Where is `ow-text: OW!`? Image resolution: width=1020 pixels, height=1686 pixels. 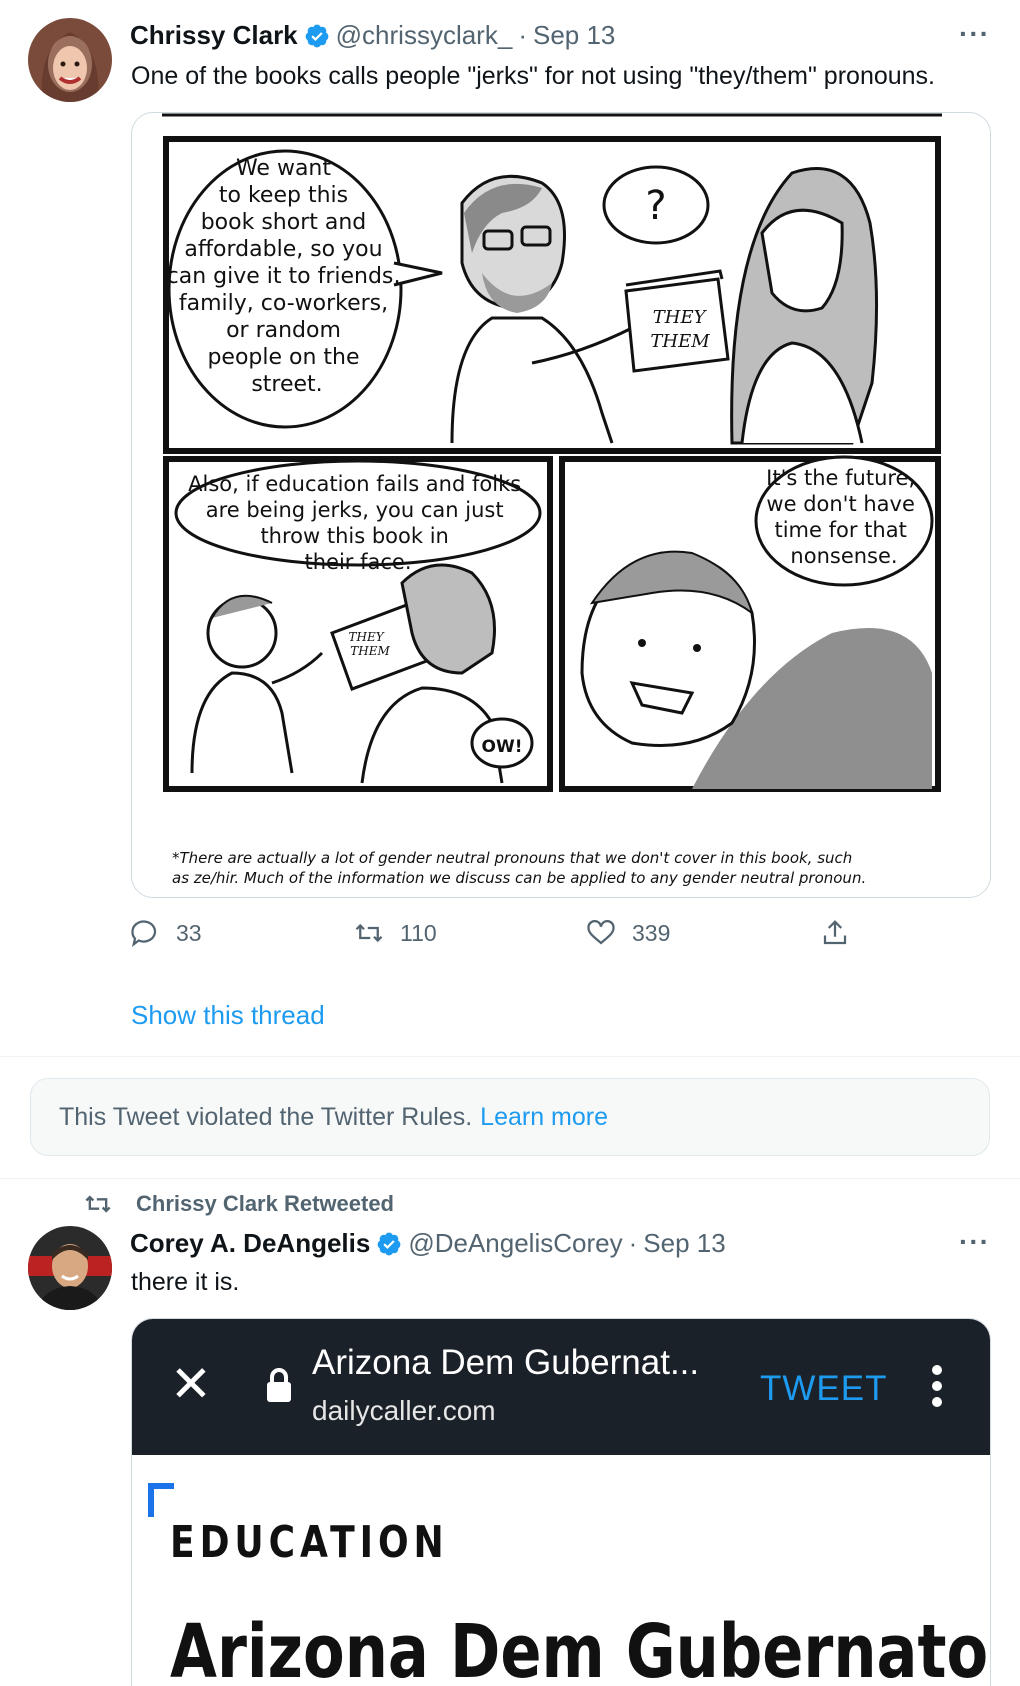
ow-text: OW! is located at coordinates (502, 747).